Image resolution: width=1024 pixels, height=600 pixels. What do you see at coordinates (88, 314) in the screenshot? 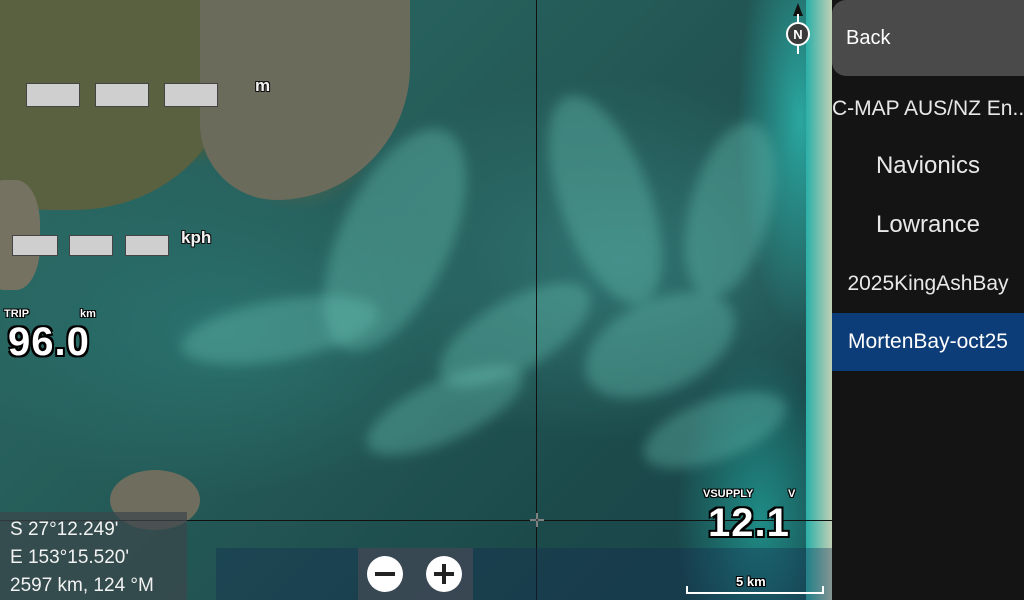
I see `trip-unit: km` at bounding box center [88, 314].